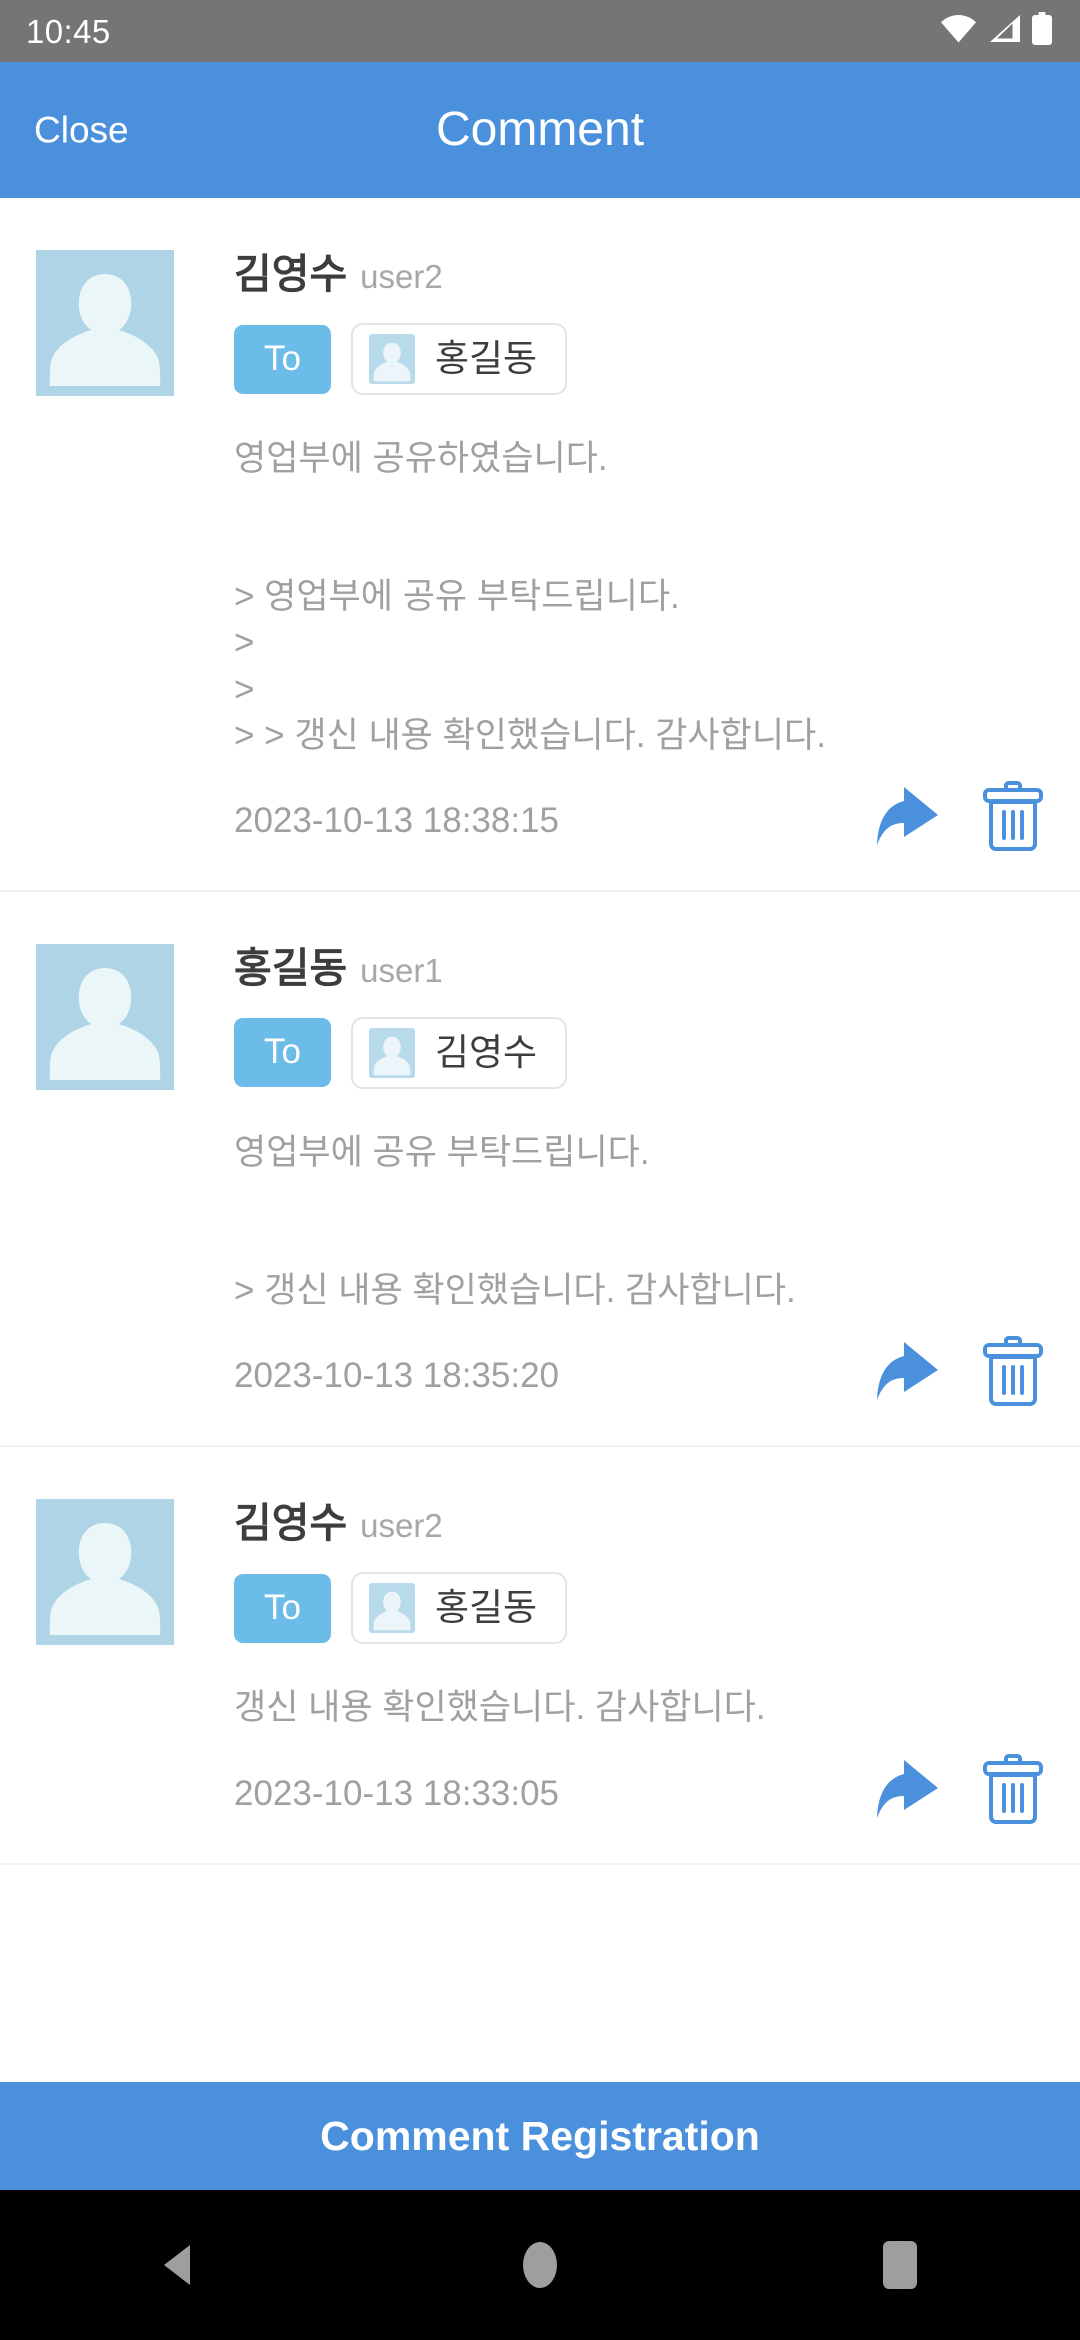 The height and width of the screenshot is (2340, 1080). I want to click on status-bar: 10:45, so click(540, 31).